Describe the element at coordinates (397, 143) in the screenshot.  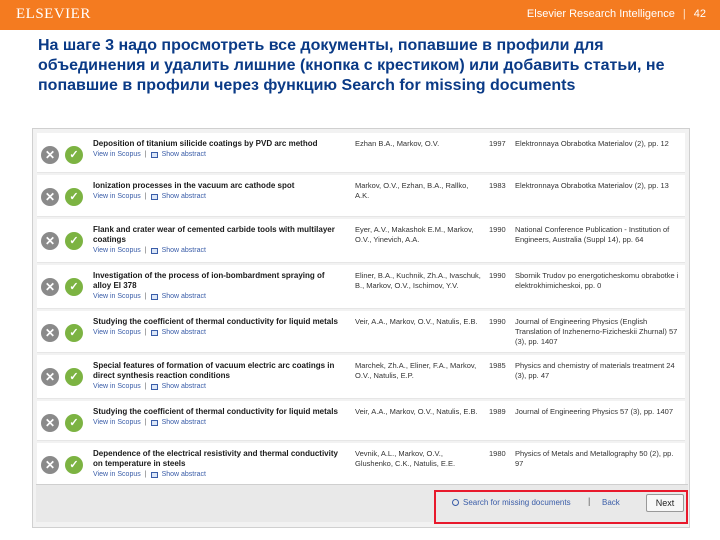
I see `authors: Ezhan B.A., Markov, O.V.` at that location.